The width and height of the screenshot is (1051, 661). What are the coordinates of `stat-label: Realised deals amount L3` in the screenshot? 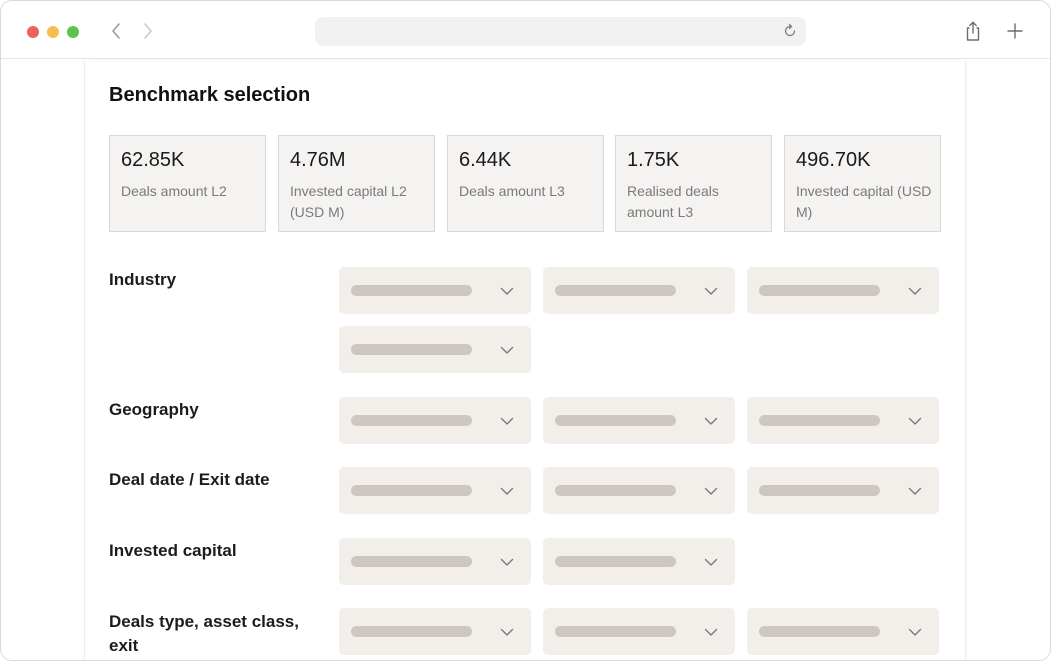 It's located at (673, 201).